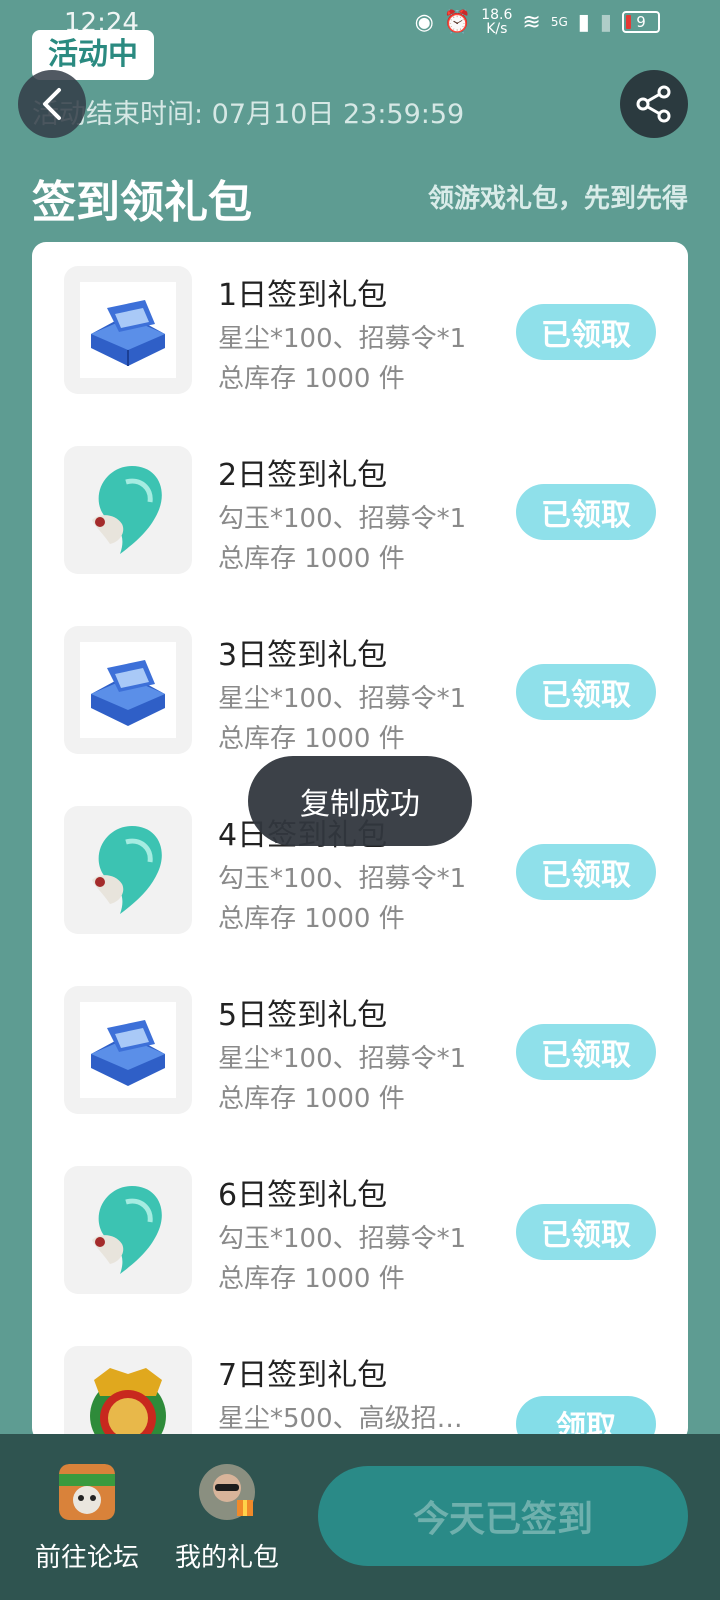 Image resolution: width=720 pixels, height=1600 pixels. What do you see at coordinates (248, 114) in the screenshot?
I see `activity-end-time: 活动结束时间: 07月10日 23:59:59` at bounding box center [248, 114].